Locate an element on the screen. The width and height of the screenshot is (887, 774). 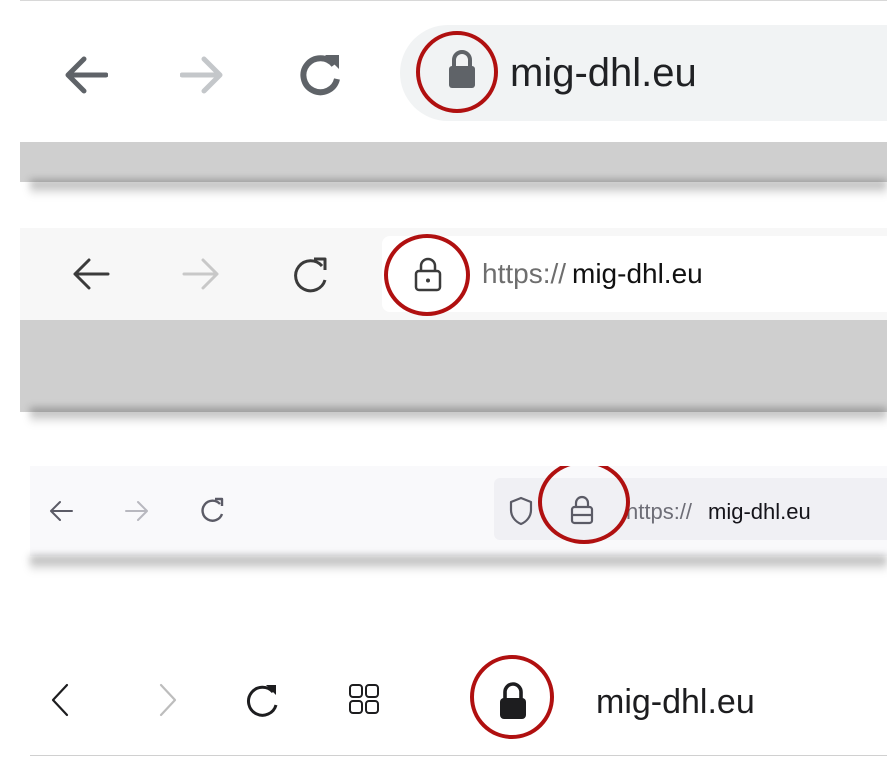
safari-toolbar: mig-dhl.eu is located at coordinates (458, 700).